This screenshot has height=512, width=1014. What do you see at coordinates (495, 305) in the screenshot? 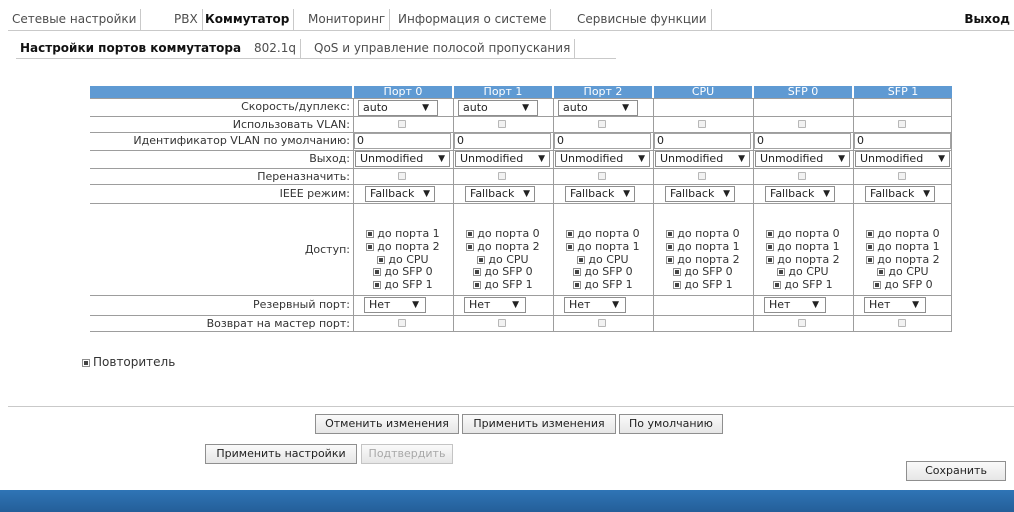
I see `backup-select-port1: Нет ▼` at bounding box center [495, 305].